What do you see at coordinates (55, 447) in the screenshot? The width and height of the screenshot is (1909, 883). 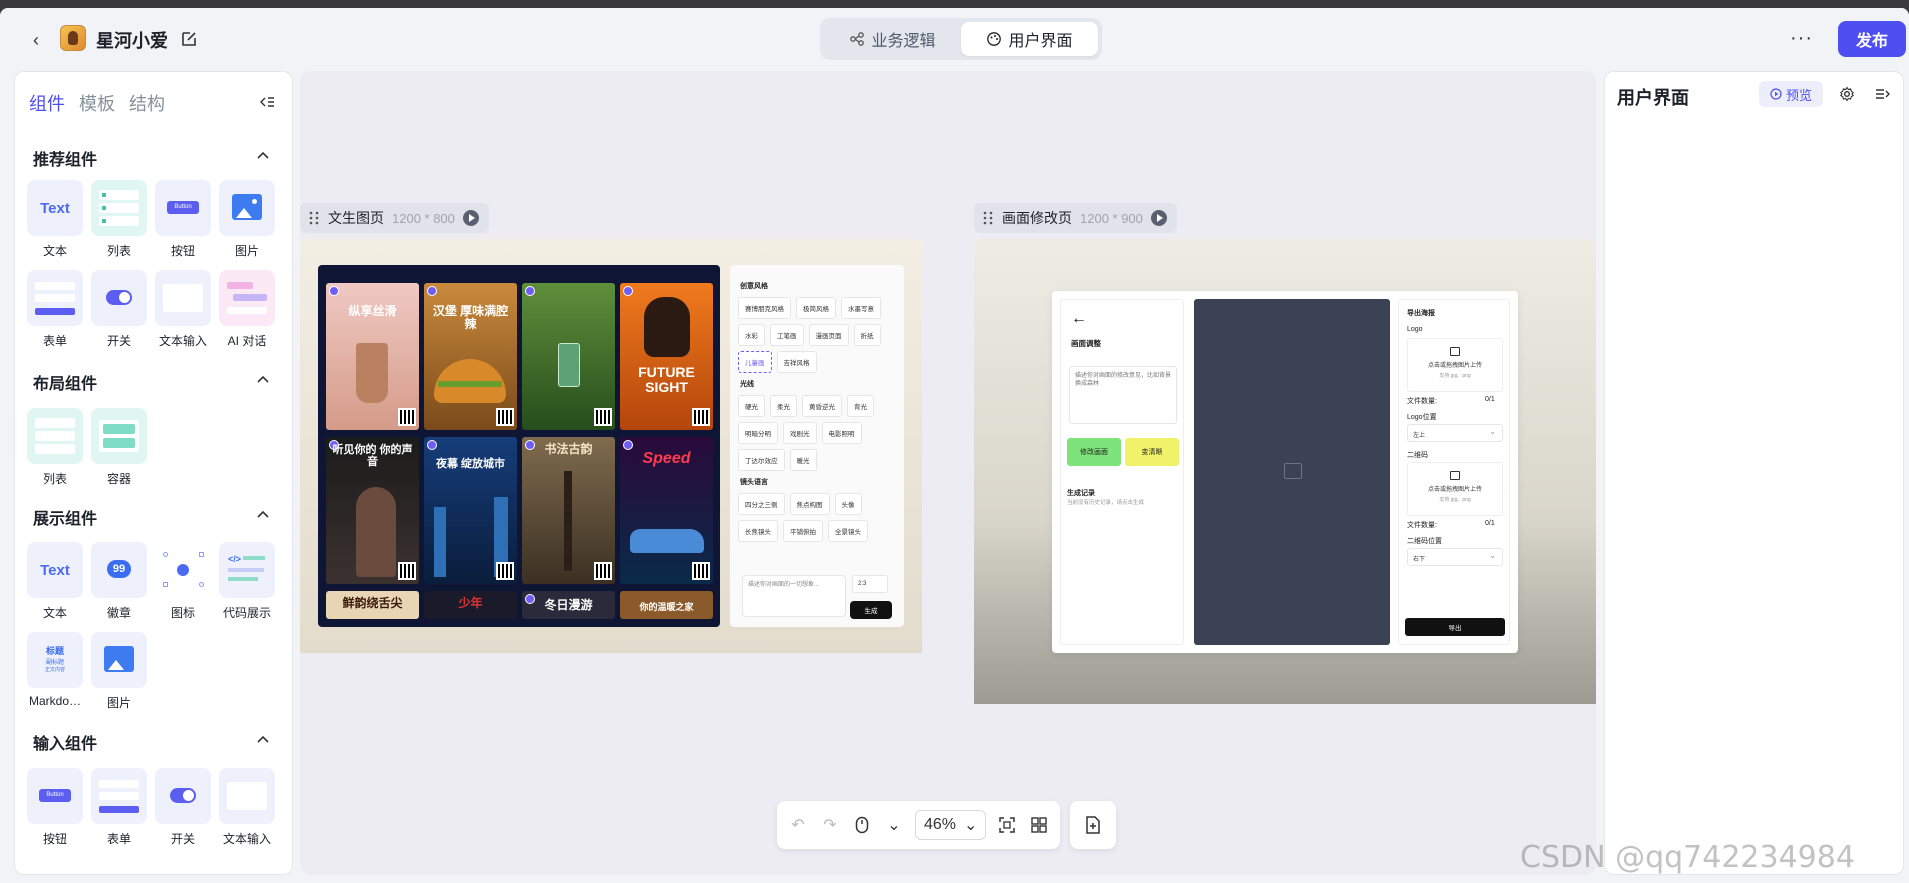 I see `component-layout-list: 列表` at bounding box center [55, 447].